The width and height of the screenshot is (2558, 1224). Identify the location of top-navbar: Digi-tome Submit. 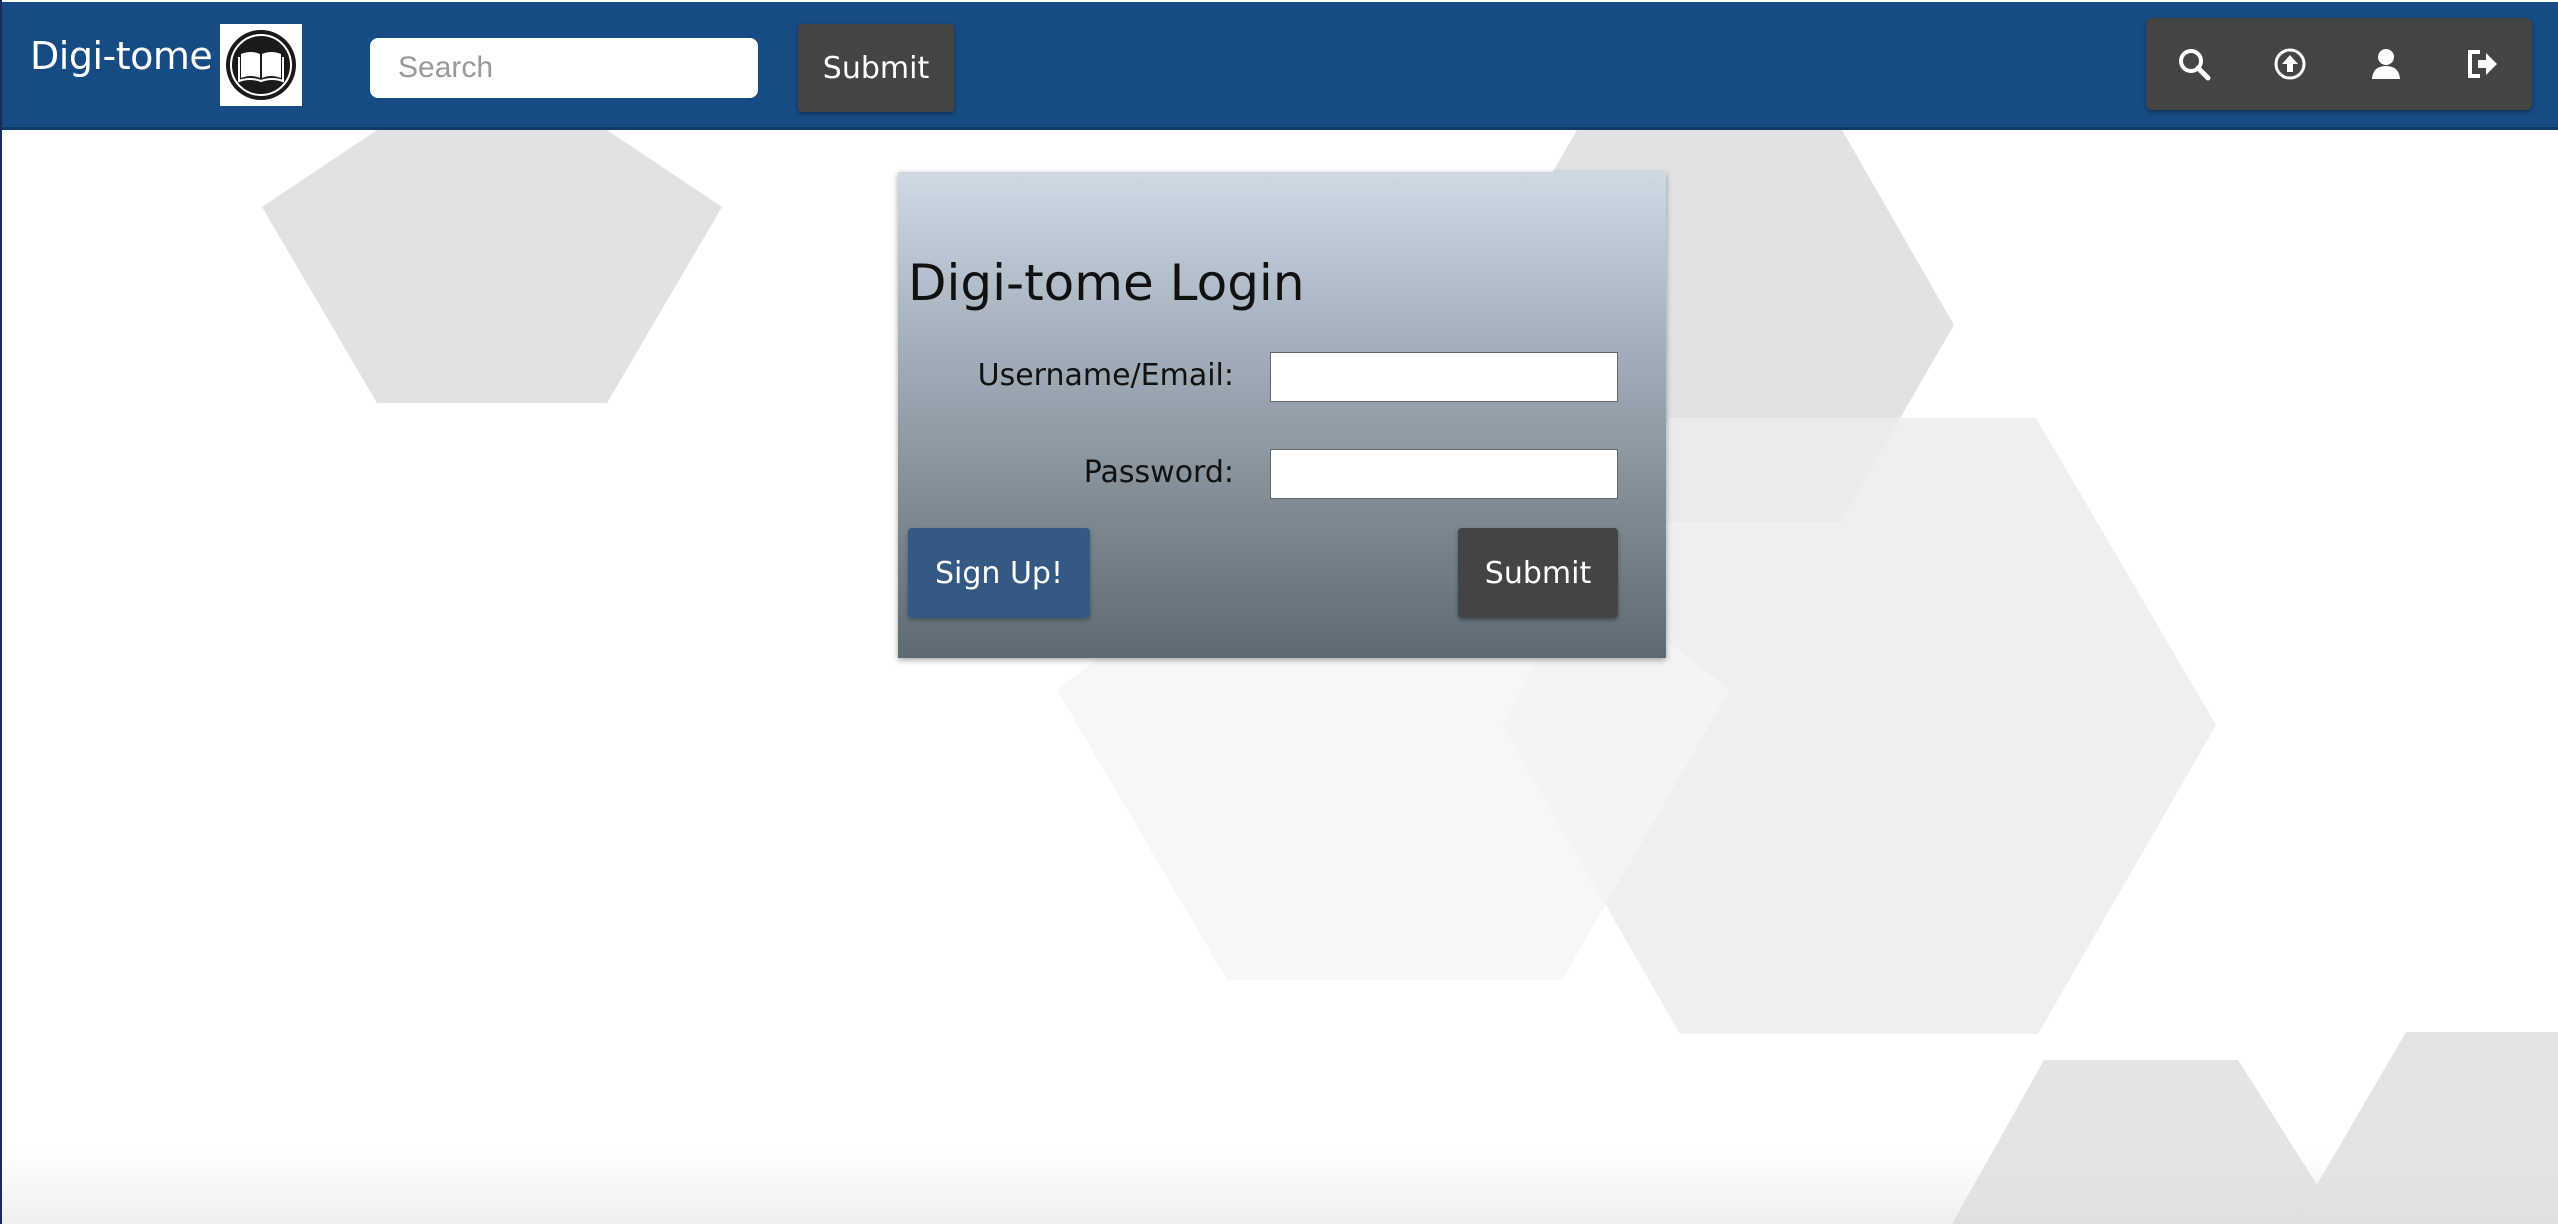
(1280, 66).